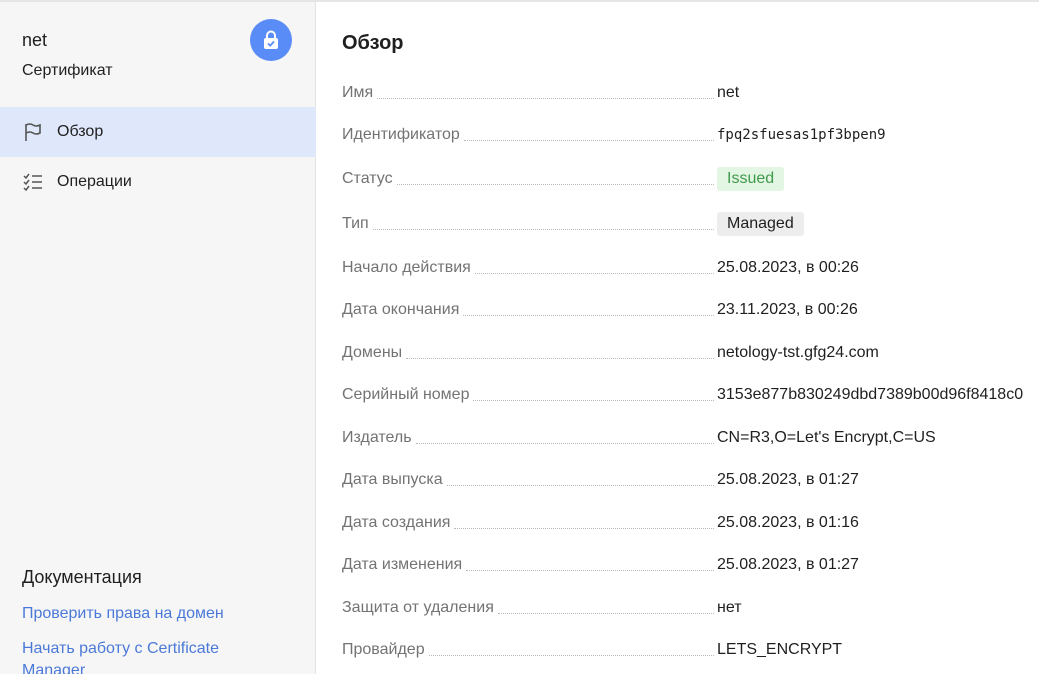 The width and height of the screenshot is (1039, 674). Describe the element at coordinates (690, 179) in the screenshot. I see `property-row-status: Статус Issued` at that location.